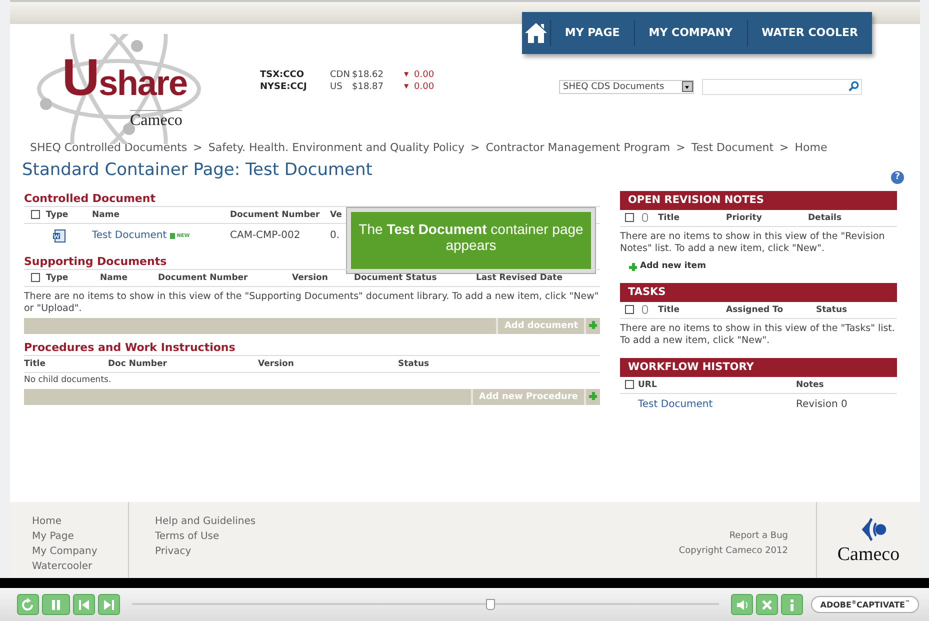 This screenshot has height=621, width=929. I want to click on column-header: Details, so click(825, 217).